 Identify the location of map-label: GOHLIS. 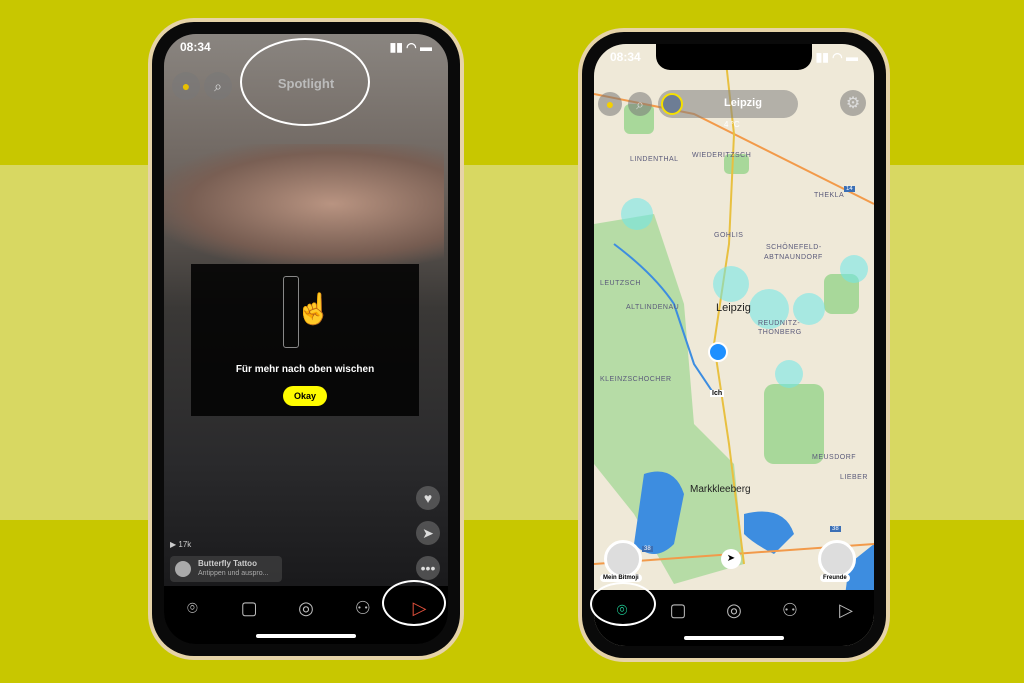
(729, 235).